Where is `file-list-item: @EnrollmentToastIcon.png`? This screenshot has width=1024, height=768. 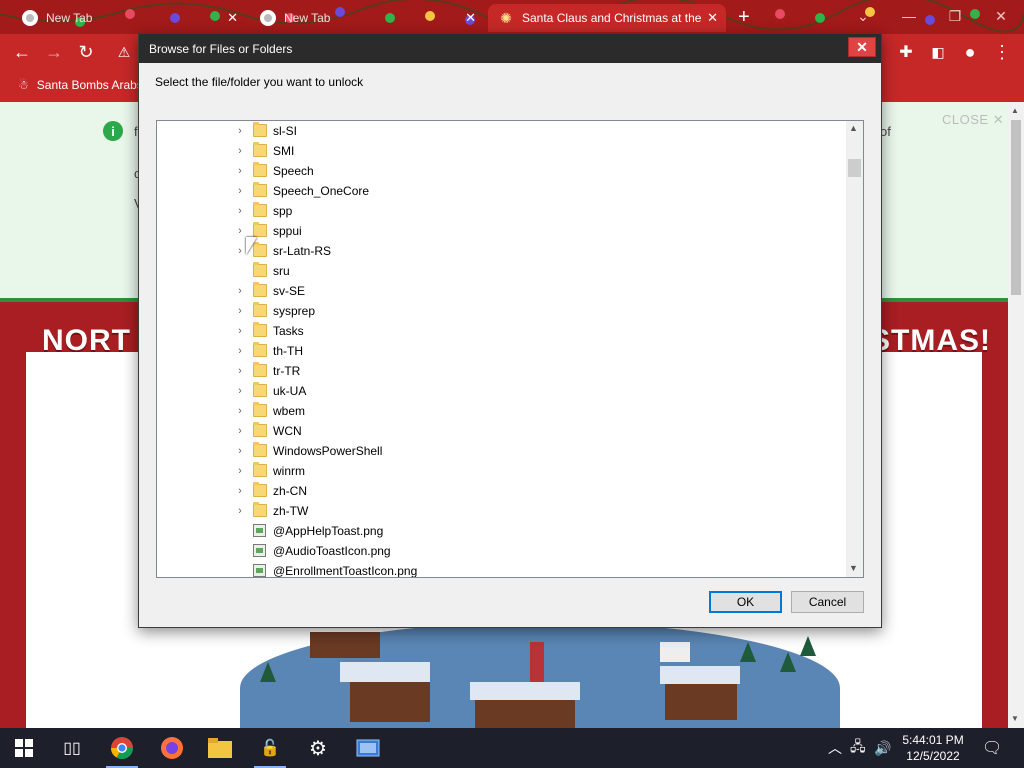 file-list-item: @EnrollmentToastIcon.png is located at coordinates (501, 569).